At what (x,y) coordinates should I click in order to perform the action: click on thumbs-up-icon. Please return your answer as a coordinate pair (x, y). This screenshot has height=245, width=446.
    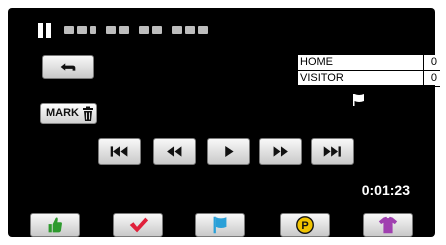
    Looking at the image, I should click on (55, 225).